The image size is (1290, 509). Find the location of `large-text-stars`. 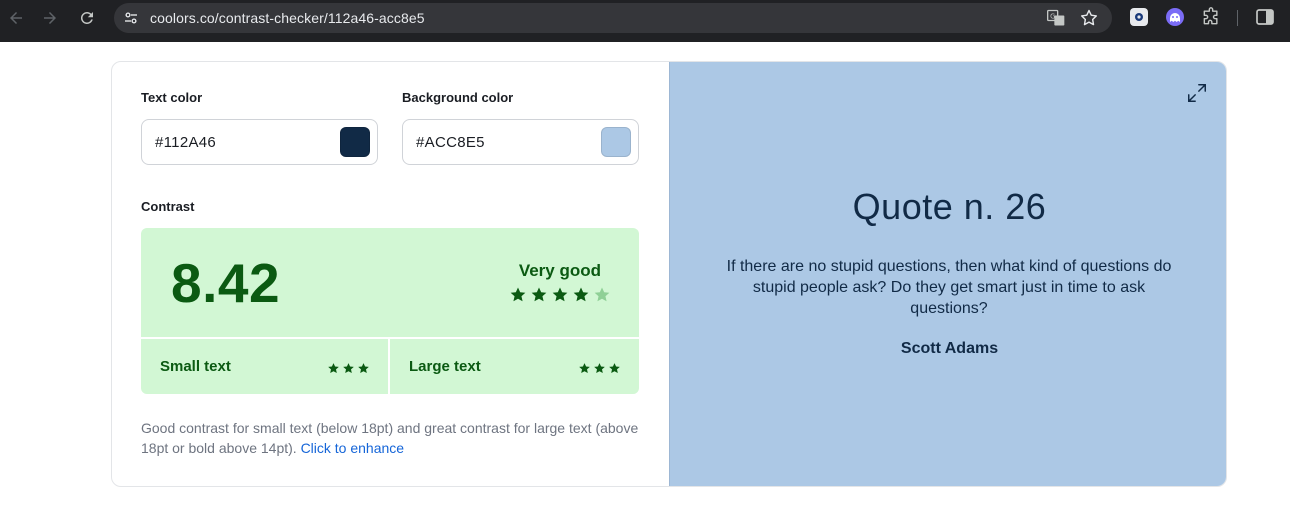

large-text-stars is located at coordinates (599, 368).